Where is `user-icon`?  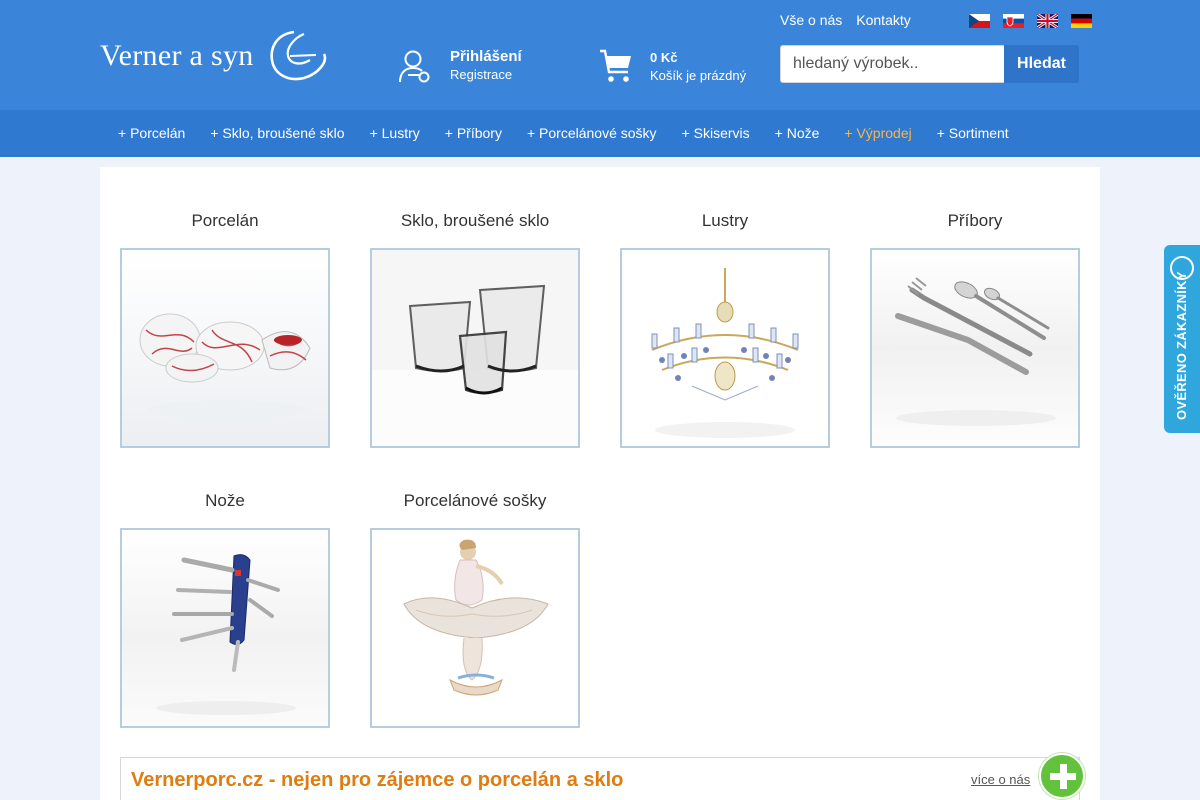
user-icon is located at coordinates (414, 66).